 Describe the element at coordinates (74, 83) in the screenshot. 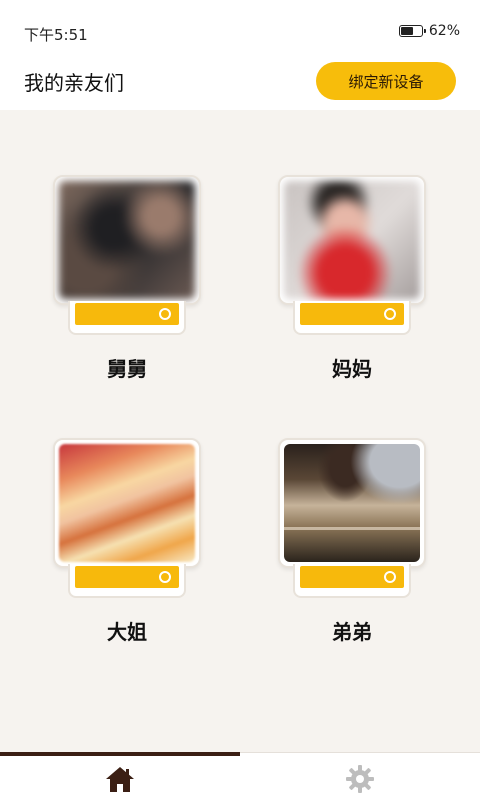

I see `page-title: 我的亲友们` at that location.